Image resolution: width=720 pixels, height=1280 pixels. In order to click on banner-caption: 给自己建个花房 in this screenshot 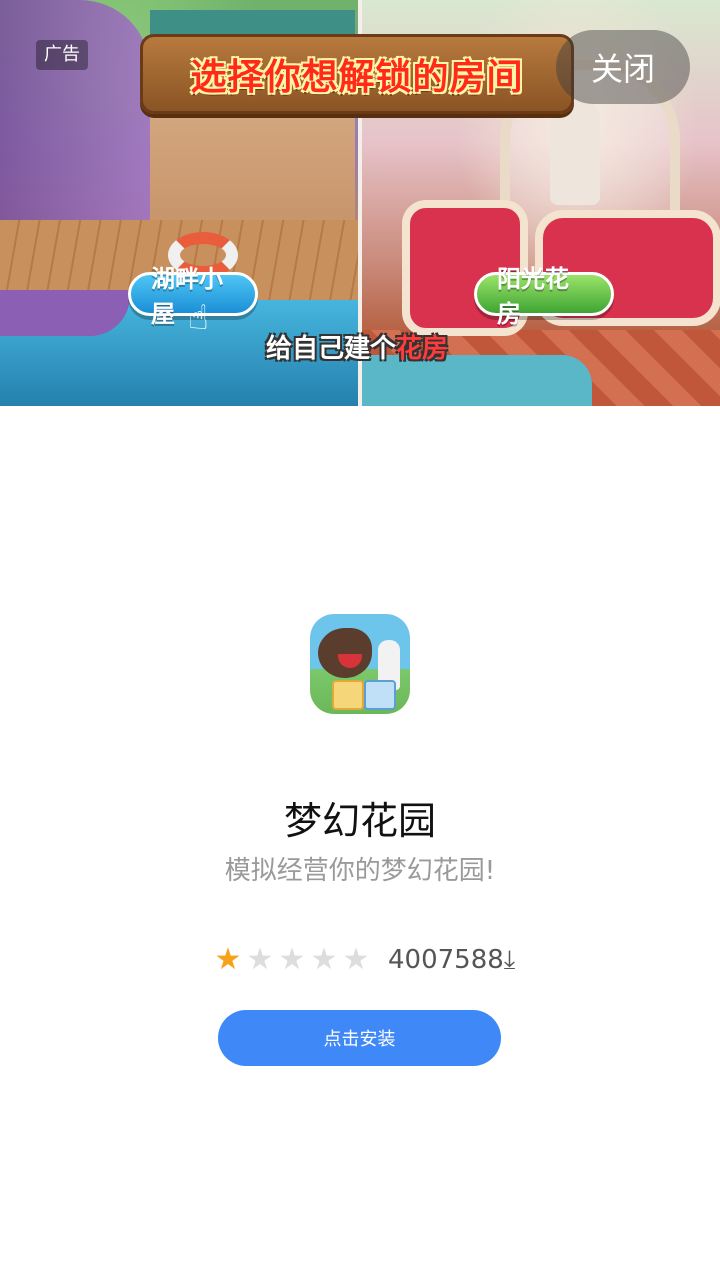, I will do `click(357, 346)`.